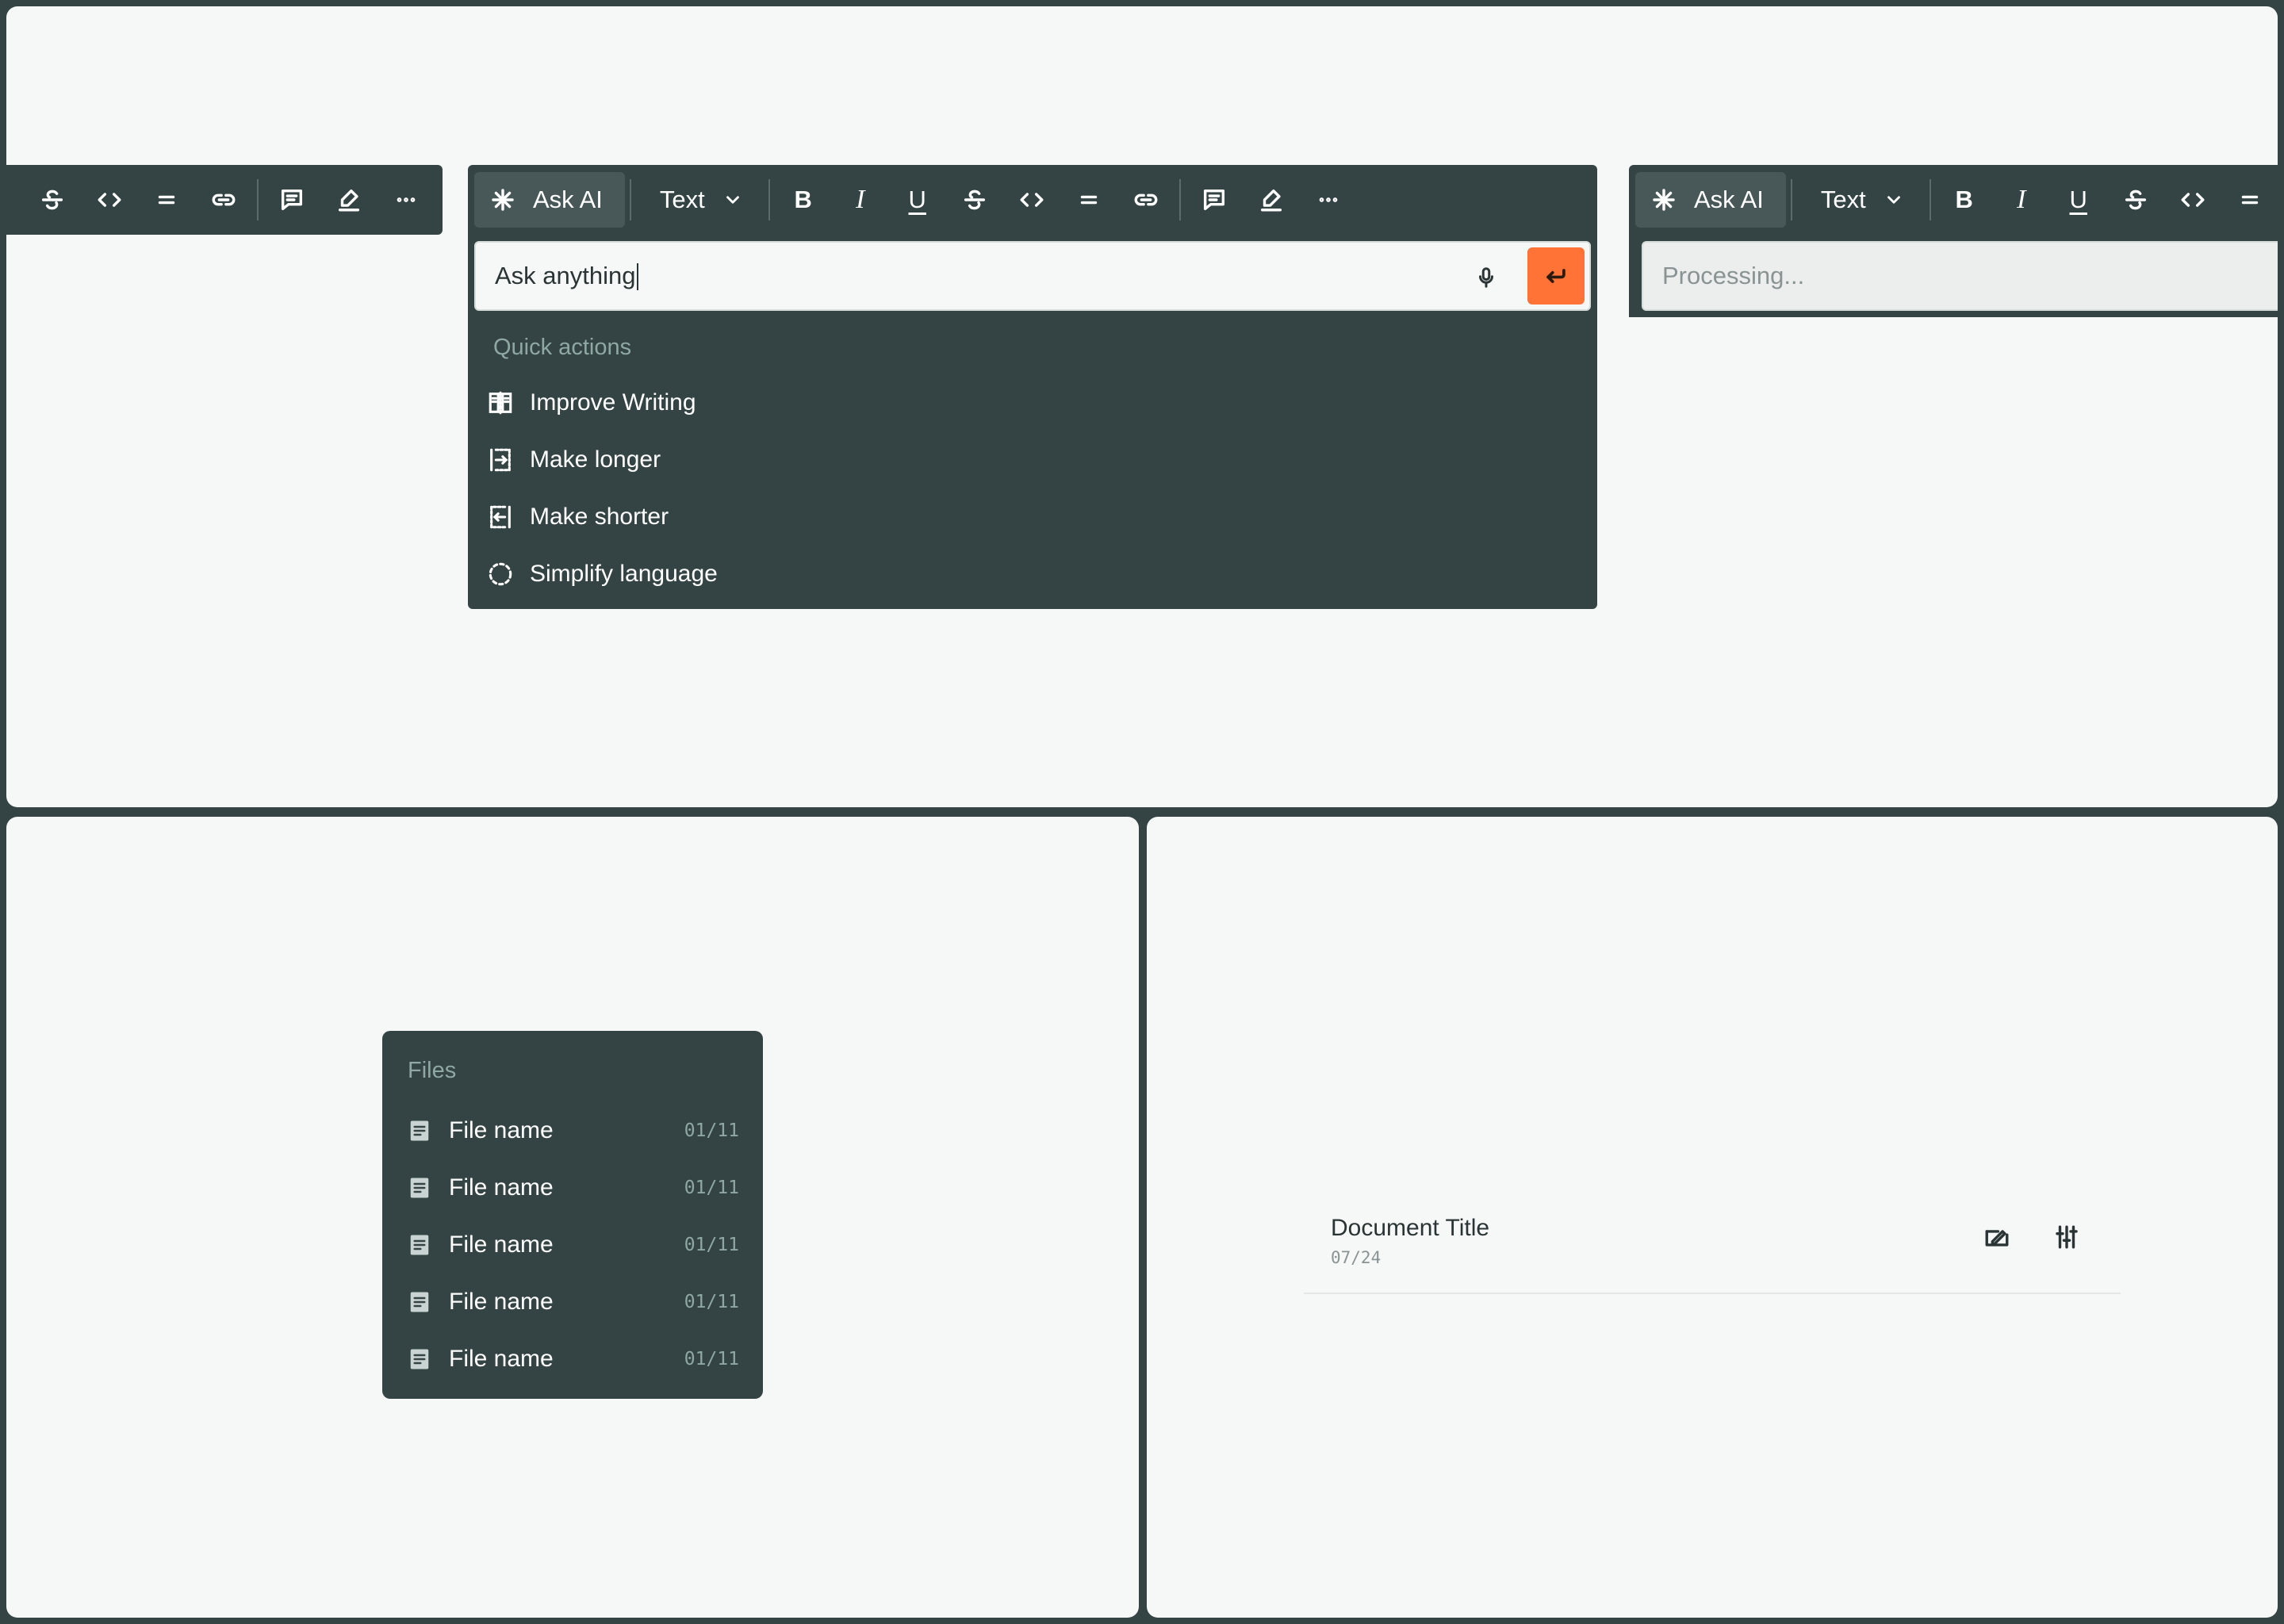 Image resolution: width=2284 pixels, height=1624 pixels. Describe the element at coordinates (500, 403) in the screenshot. I see `book-open-icon` at that location.